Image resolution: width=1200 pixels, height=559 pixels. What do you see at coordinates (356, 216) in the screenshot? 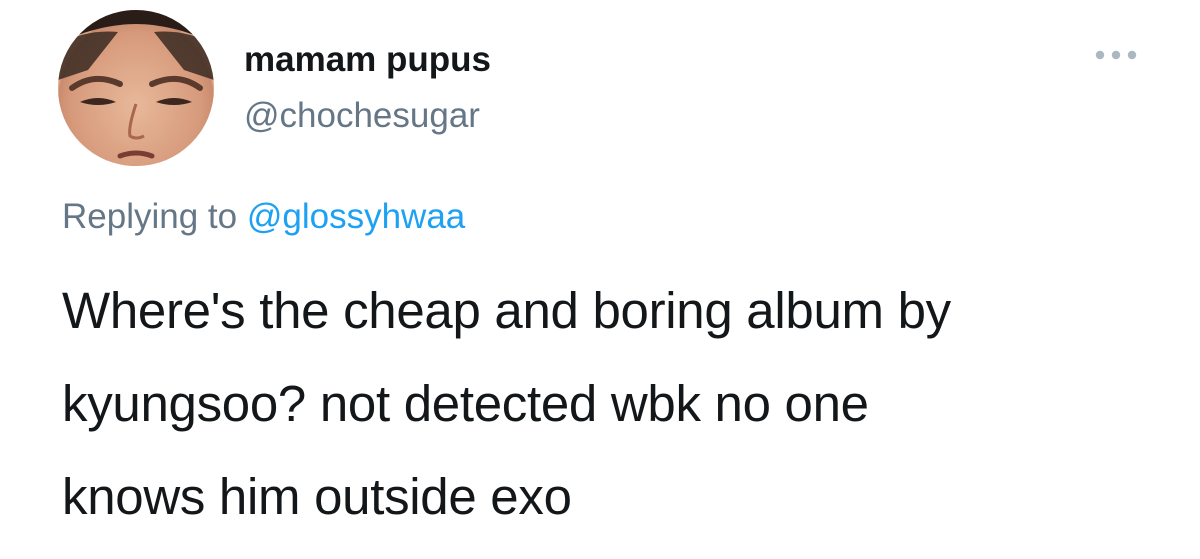
I see `reply-mention-link: @glossyhwaa` at bounding box center [356, 216].